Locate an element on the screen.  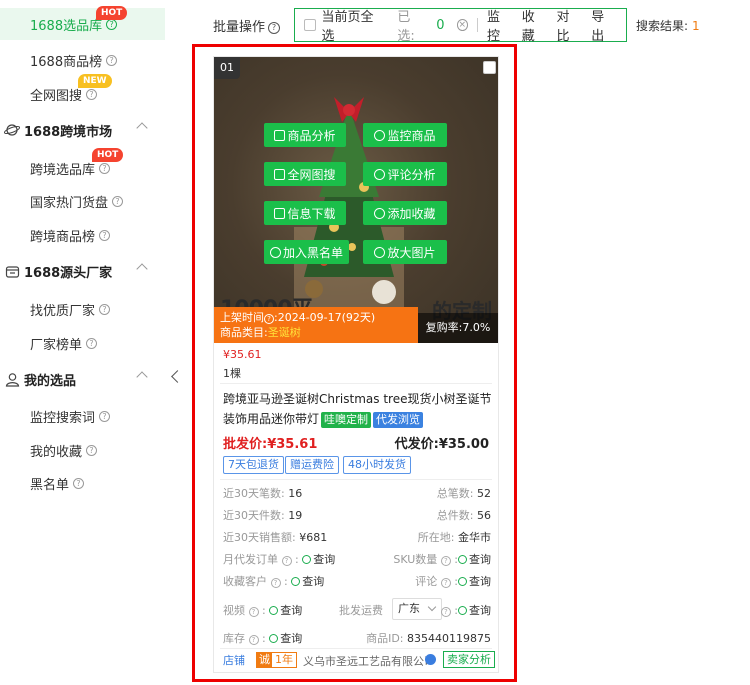
favorite-button: 收藏 is located at coordinates (534, 25).